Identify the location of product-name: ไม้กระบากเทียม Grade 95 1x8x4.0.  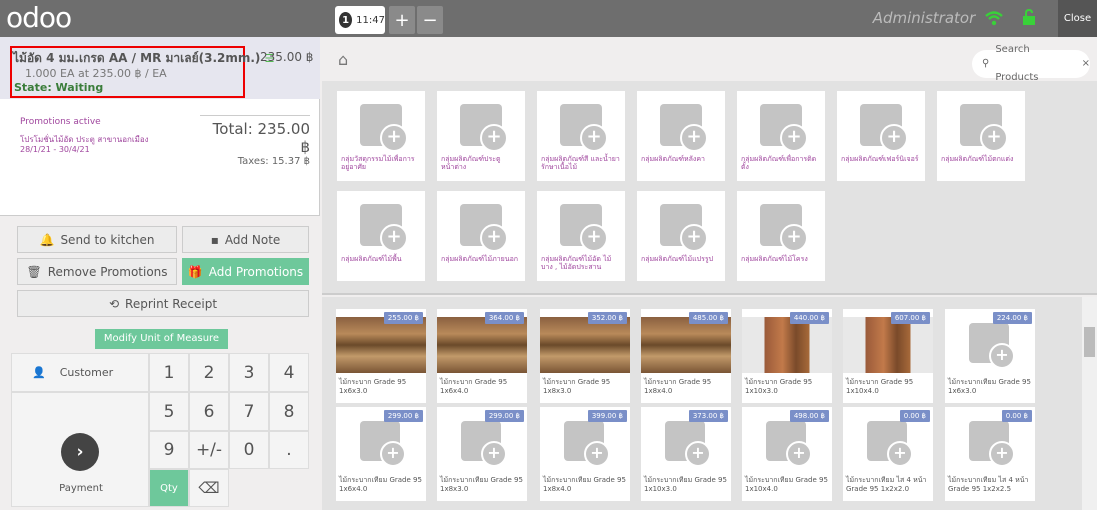
(584, 484).